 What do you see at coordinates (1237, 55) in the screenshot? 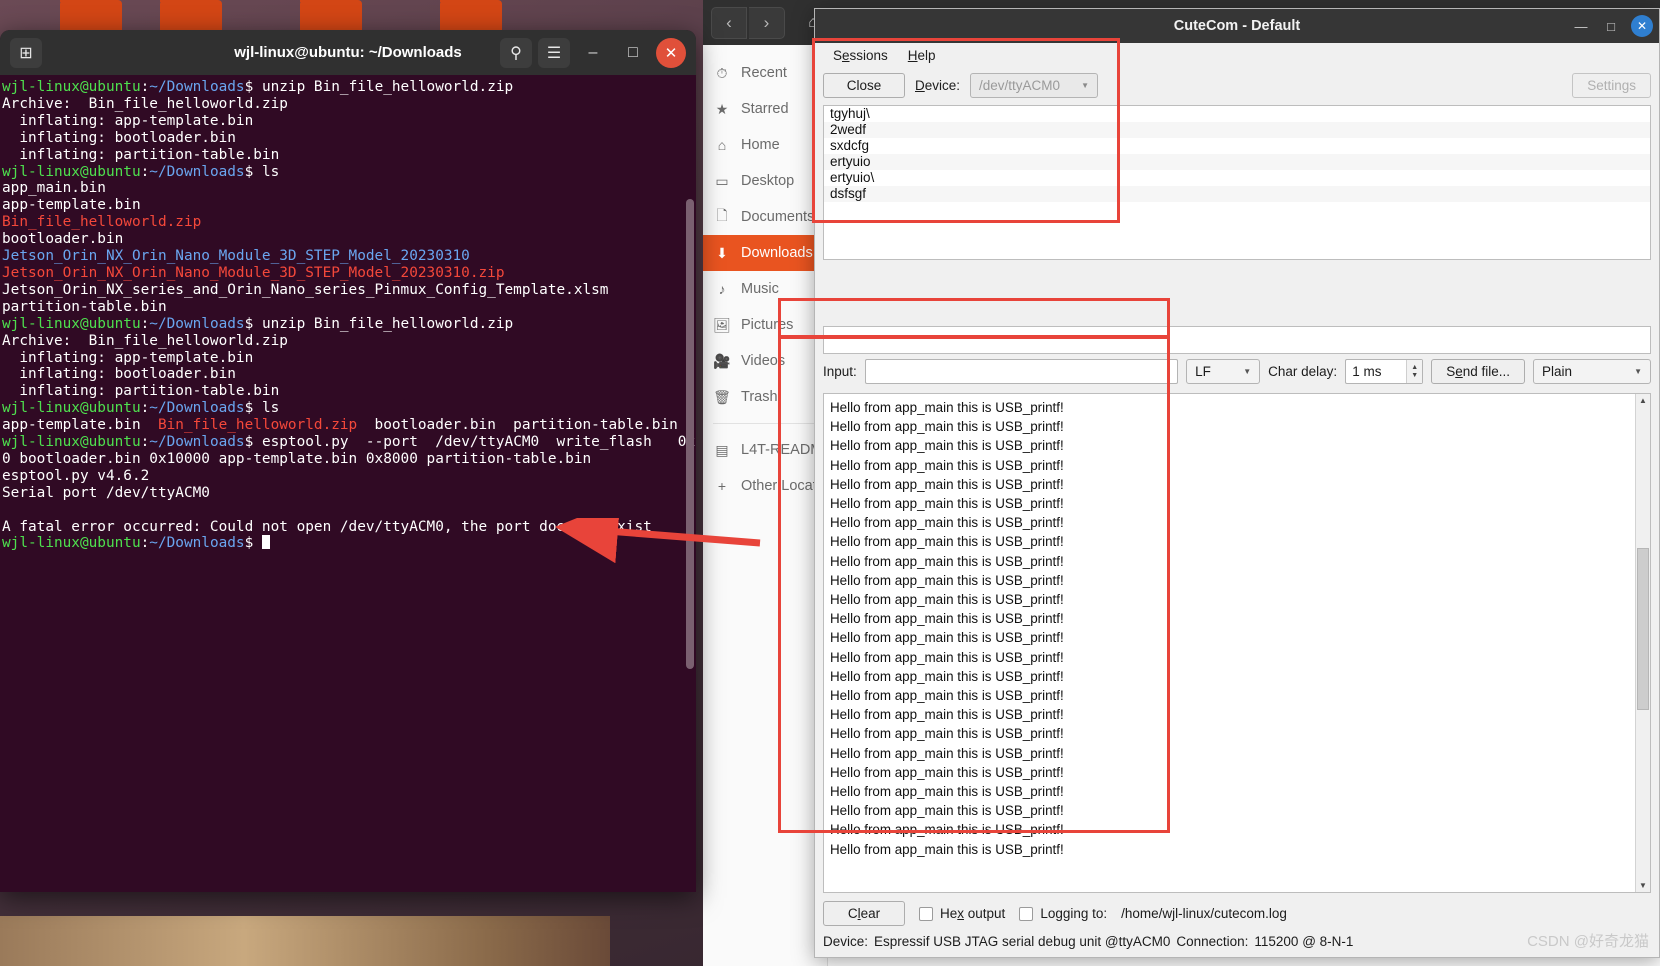
I see `cutecom-menubar: Sessions Help` at bounding box center [1237, 55].